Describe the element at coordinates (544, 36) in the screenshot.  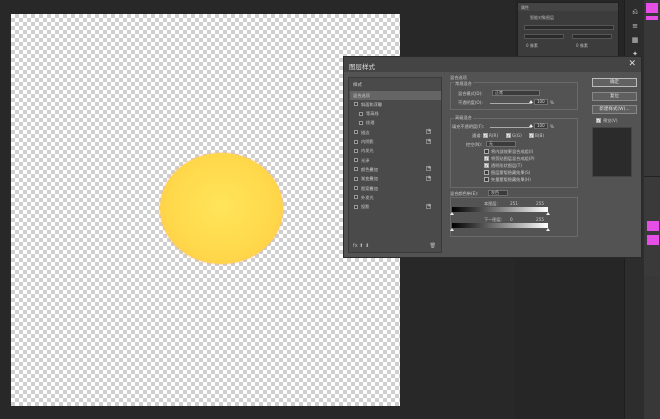
I see `properties-field-w` at that location.